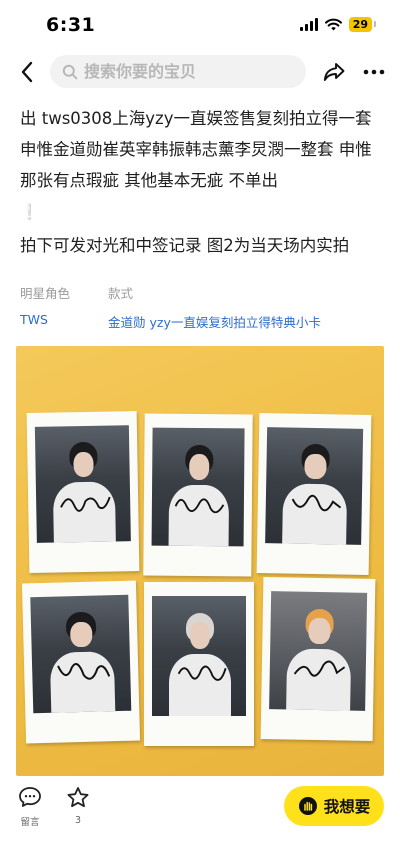 This screenshot has height=867, width=400. Describe the element at coordinates (200, 822) in the screenshot. I see `bottom-action-bar: 留言 3 我想要` at that location.